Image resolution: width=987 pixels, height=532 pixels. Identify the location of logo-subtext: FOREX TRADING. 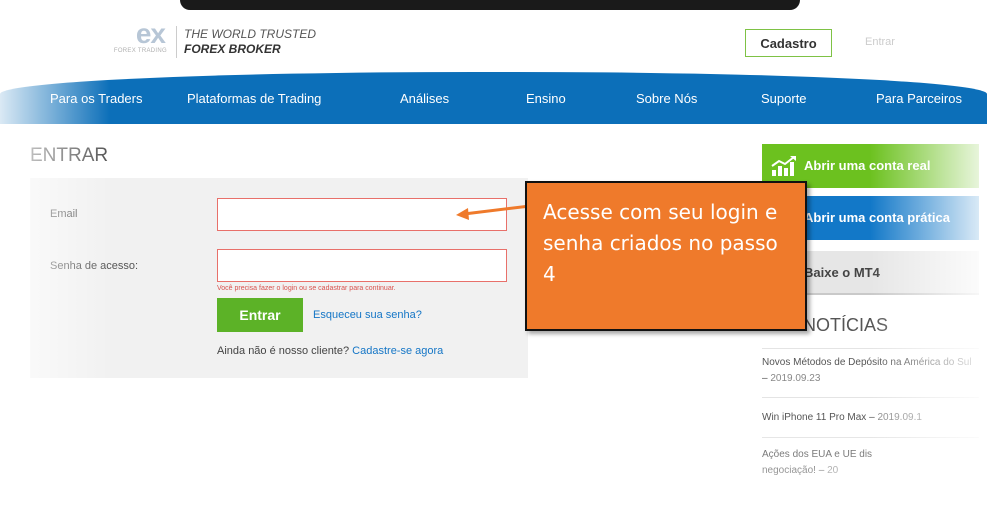
(140, 51).